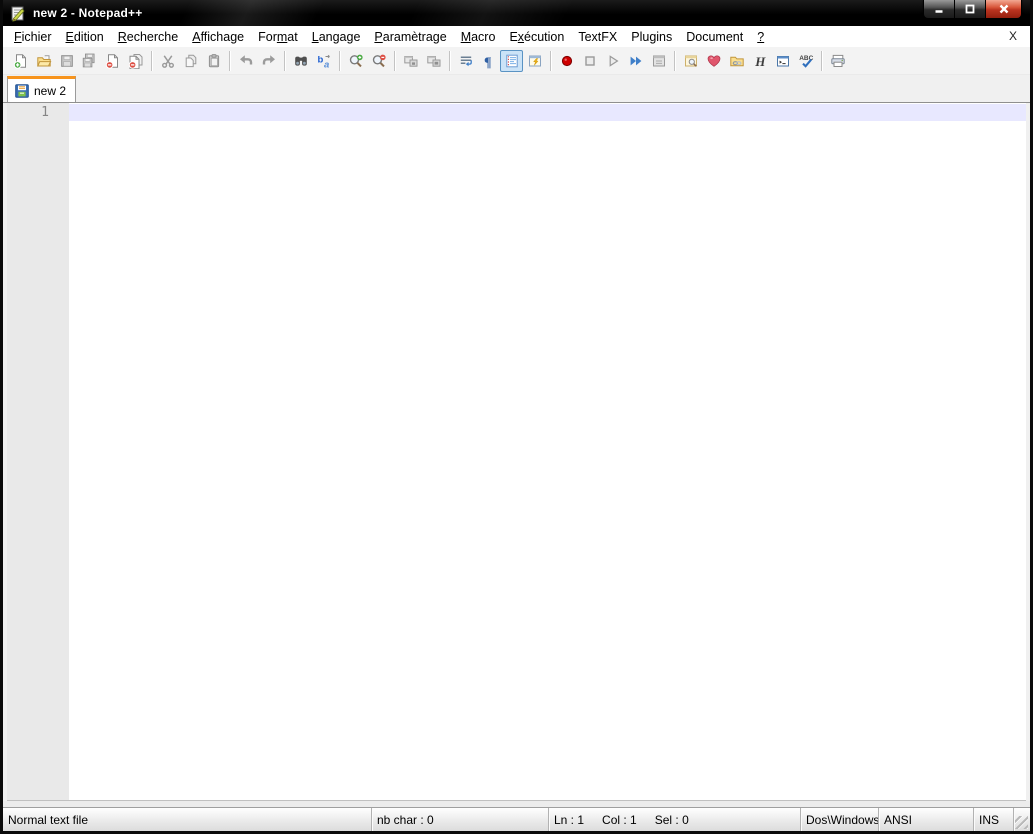  What do you see at coordinates (534, 61) in the screenshot?
I see `user-defined-dialog-button` at bounding box center [534, 61].